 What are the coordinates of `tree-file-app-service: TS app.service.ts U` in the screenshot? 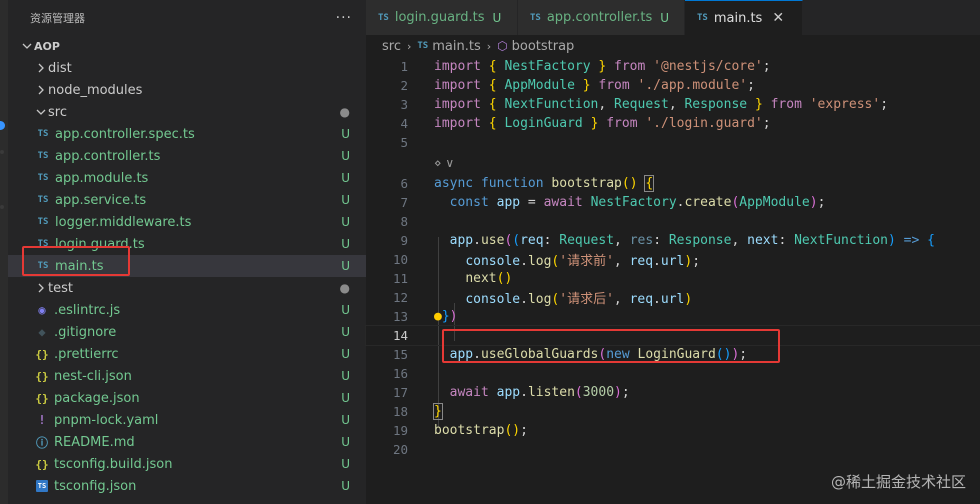 It's located at (187, 200).